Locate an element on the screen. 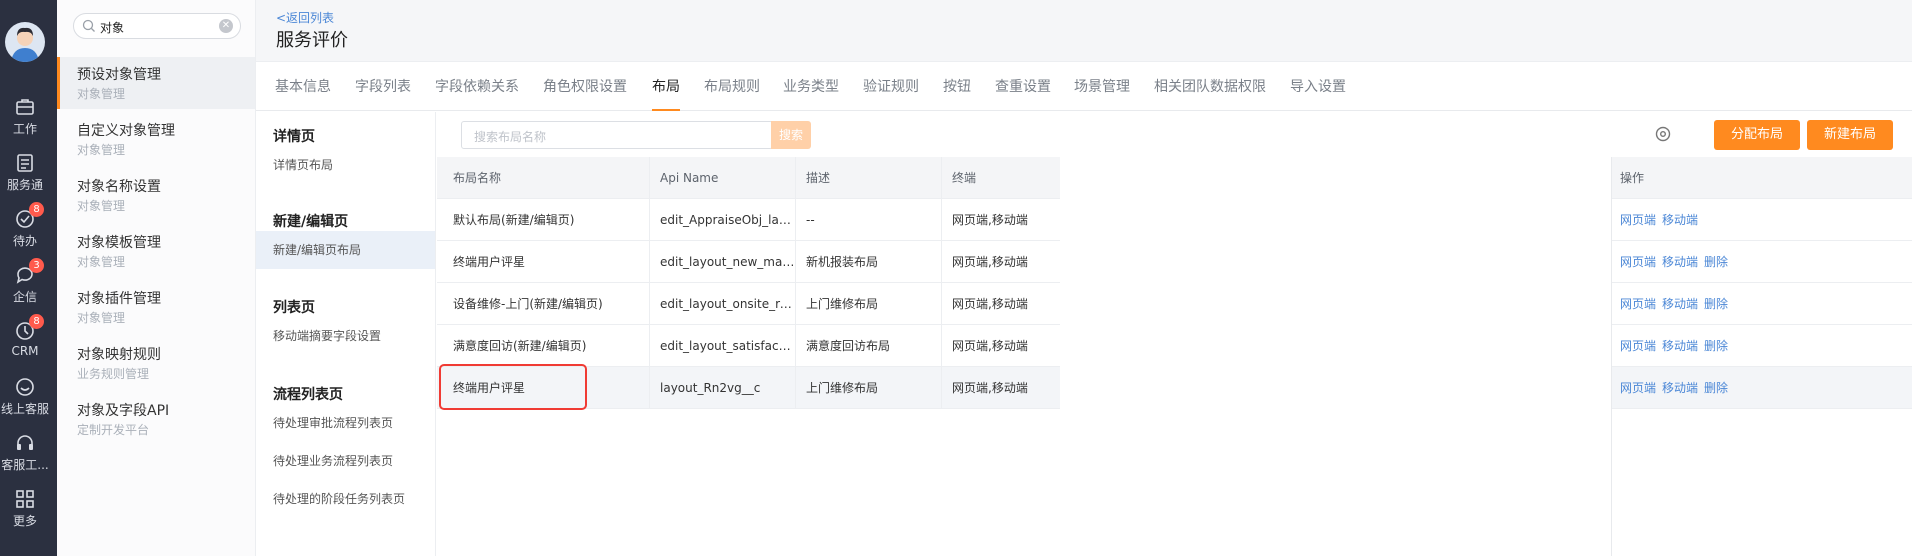  sidebar-item-preset-objects: 预设对象管理 对象管理 is located at coordinates (156, 83).